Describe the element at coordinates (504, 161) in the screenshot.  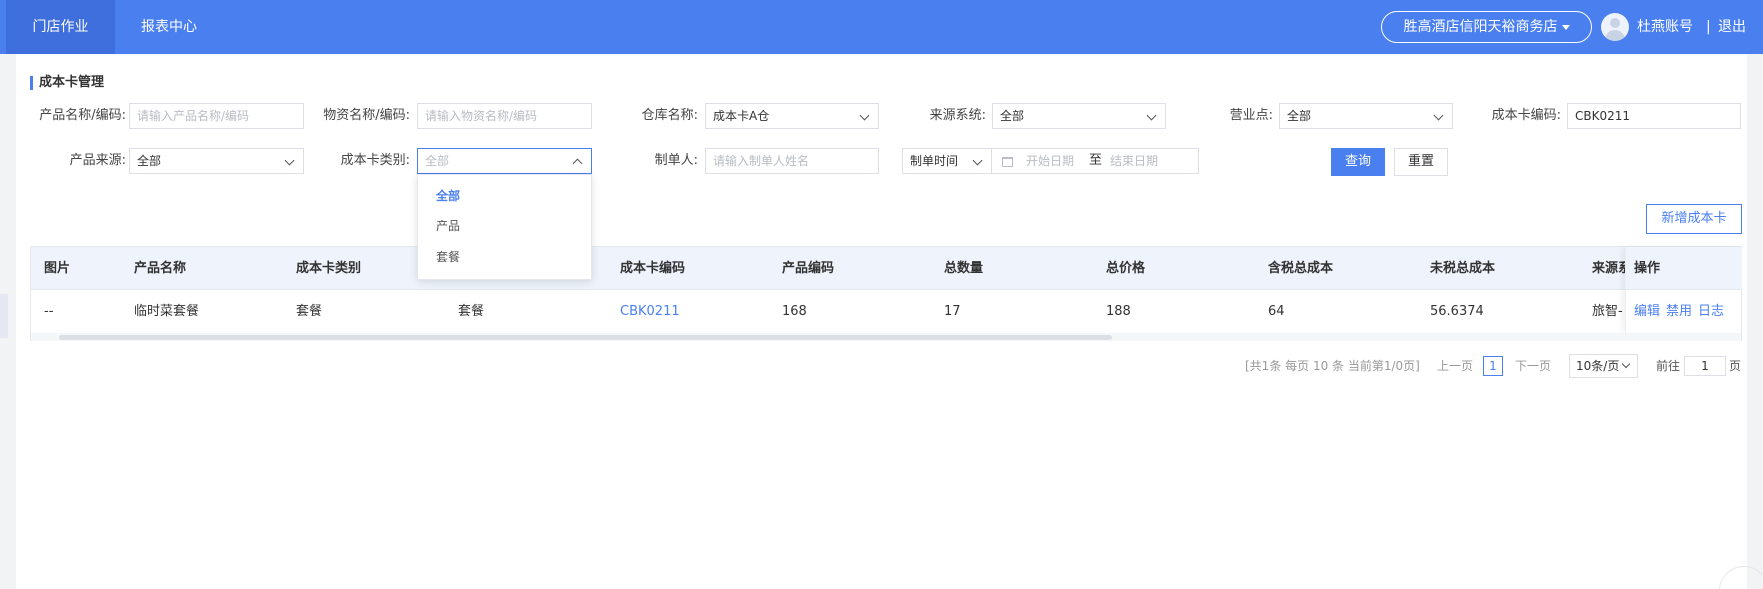
I see `card-type-select: 全部` at that location.